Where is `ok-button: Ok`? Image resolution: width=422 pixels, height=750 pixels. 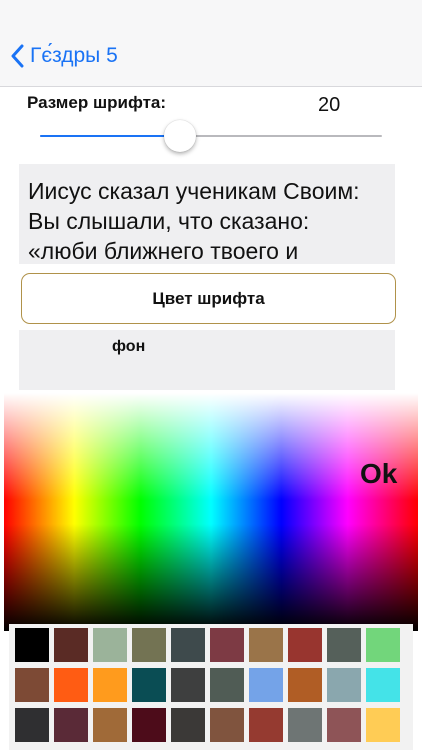
ok-button: Ok is located at coordinates (378, 474).